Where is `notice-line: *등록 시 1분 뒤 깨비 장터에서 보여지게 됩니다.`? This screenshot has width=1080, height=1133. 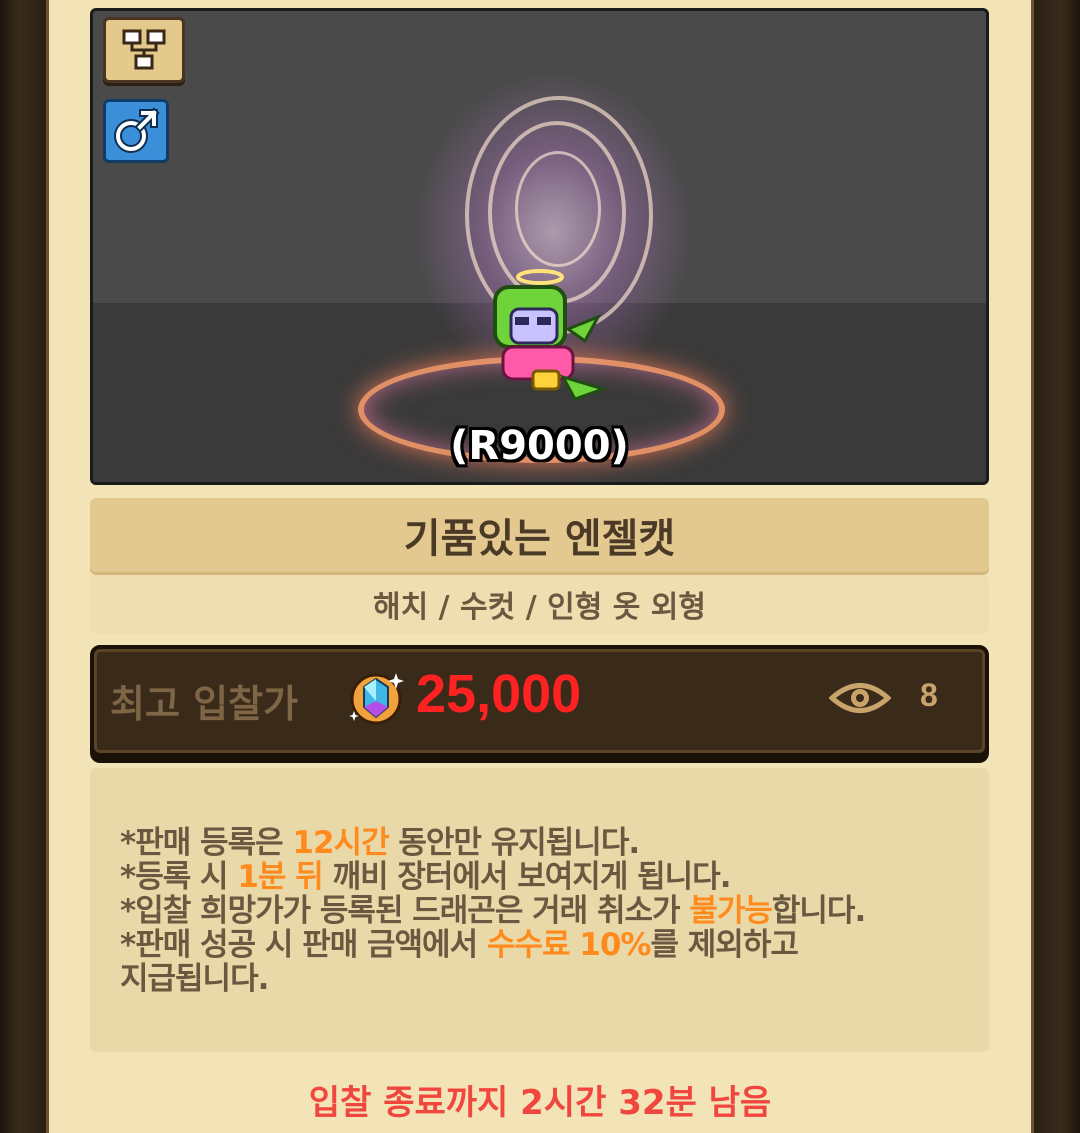
notice-line: *등록 시 1분 뒤 깨비 장터에서 보여지게 됩니다. is located at coordinates (544, 877).